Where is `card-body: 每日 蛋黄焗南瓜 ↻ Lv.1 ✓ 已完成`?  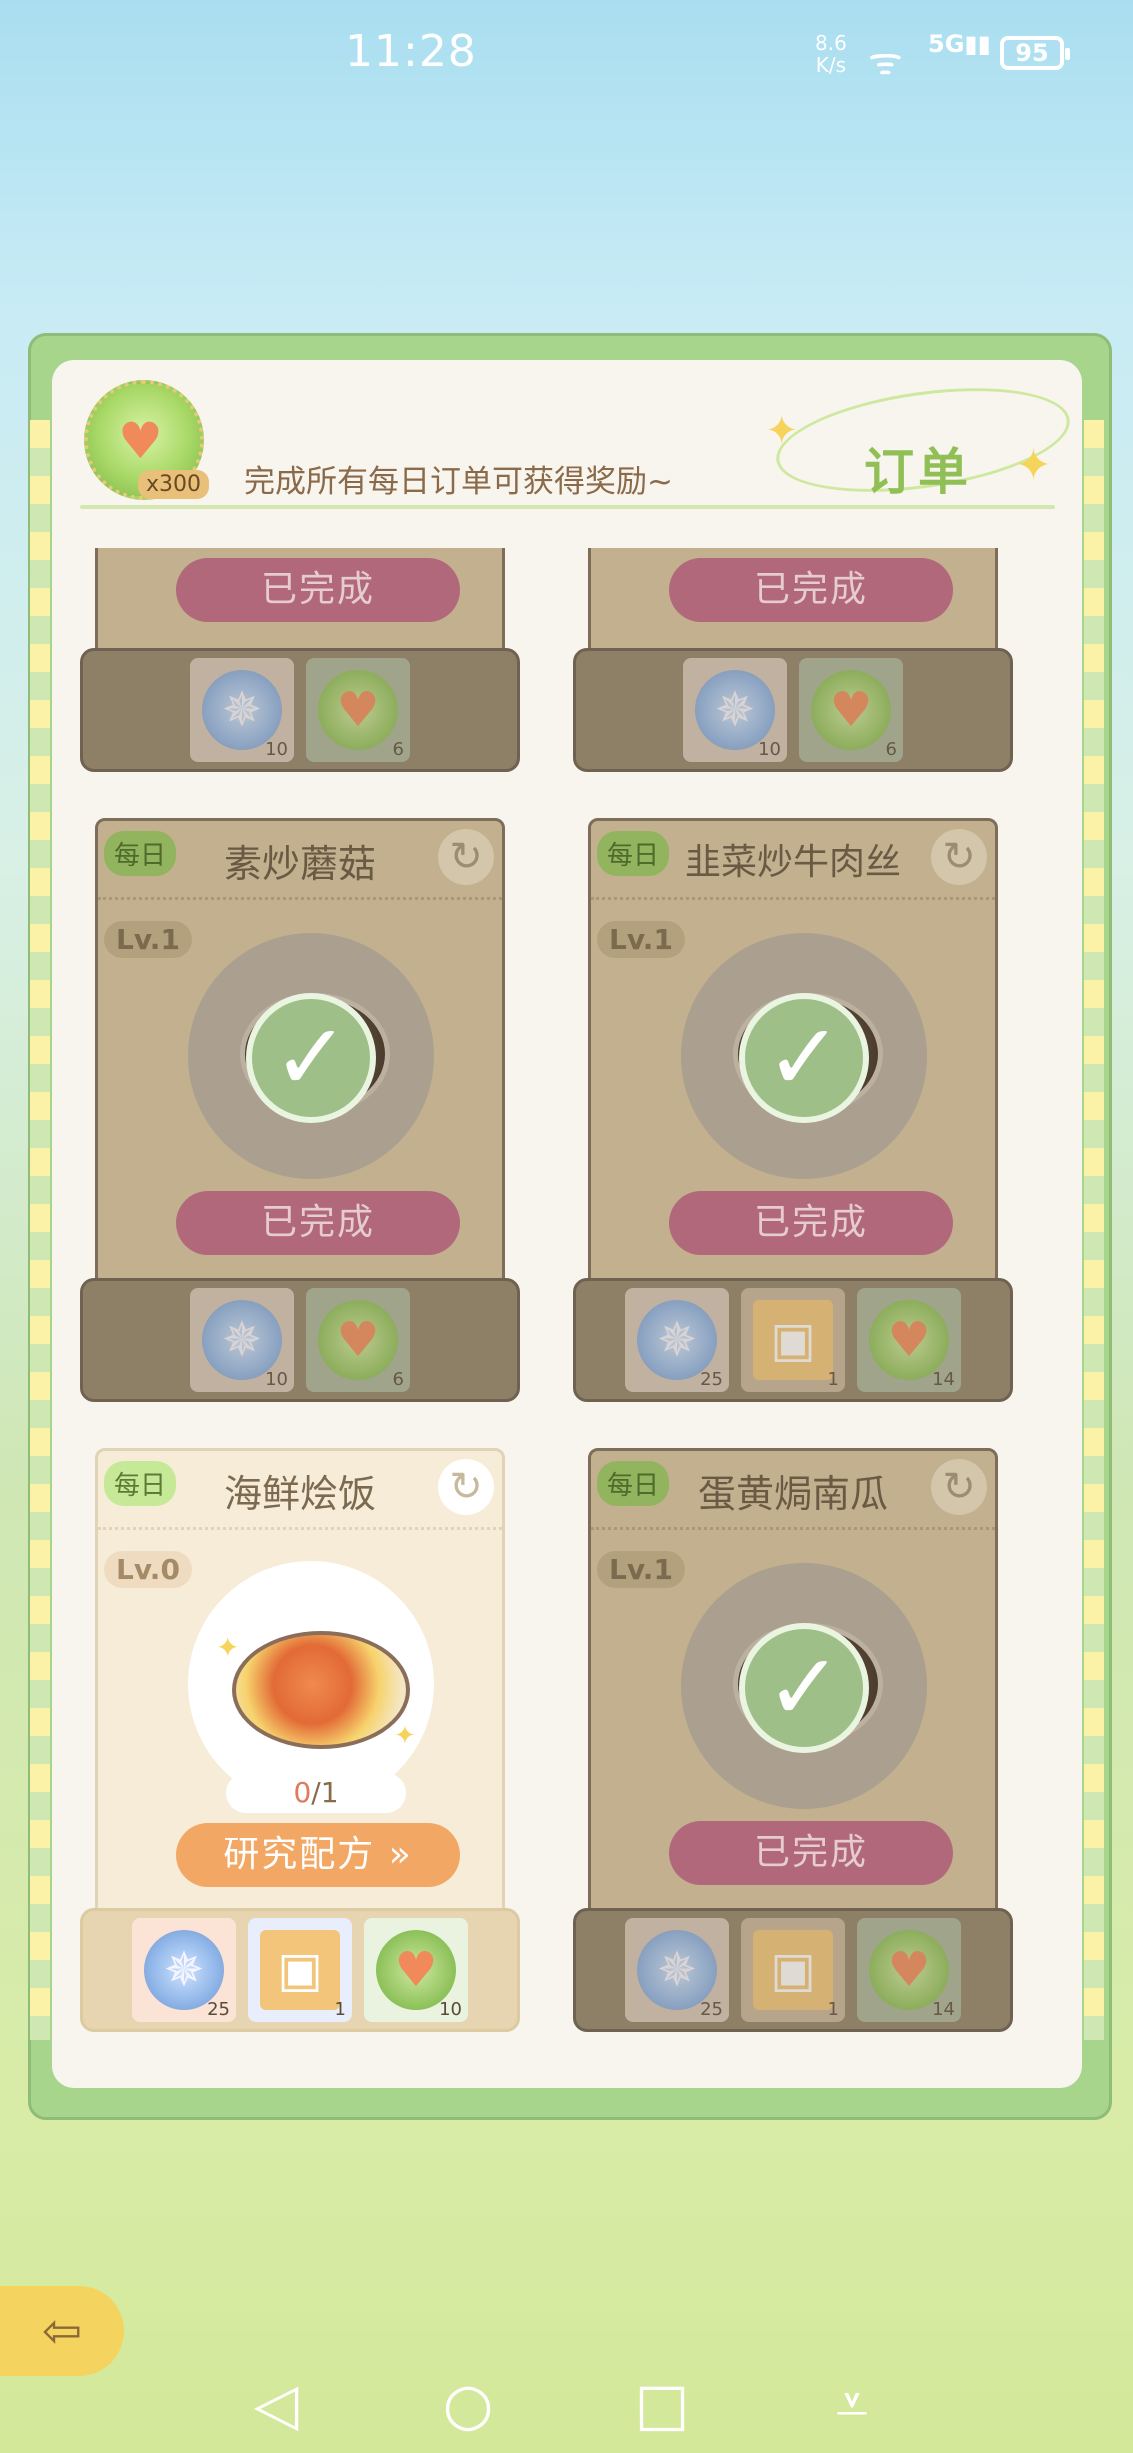 card-body: 每日 蛋黄焗南瓜 ↻ Lv.1 ✓ 已完成 is located at coordinates (793, 1683).